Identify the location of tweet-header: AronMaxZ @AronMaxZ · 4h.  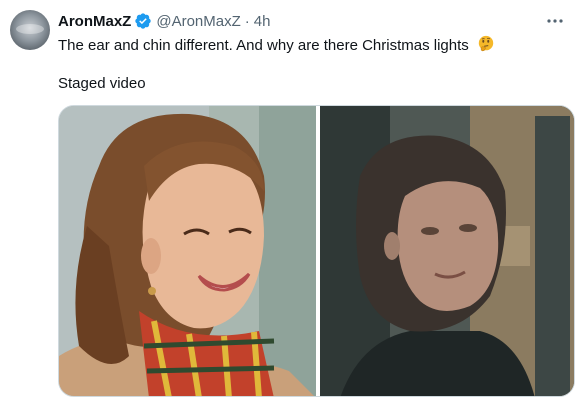
(164, 21).